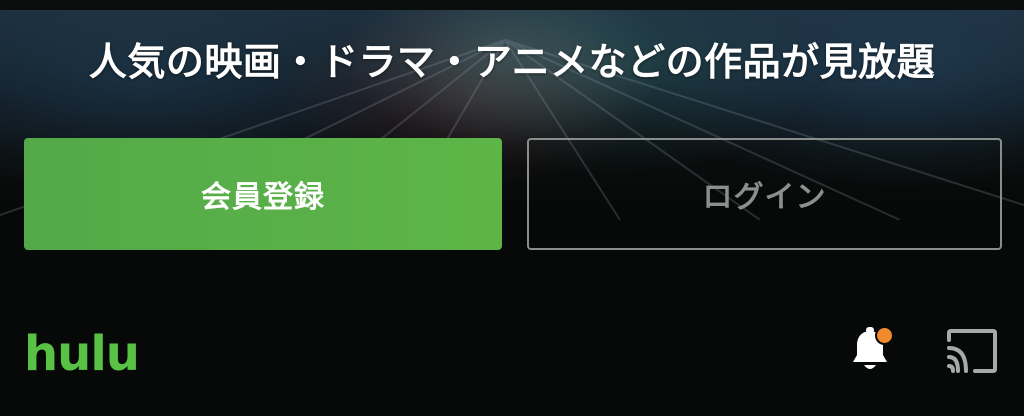 The height and width of the screenshot is (416, 1024). Describe the element at coordinates (884, 335) in the screenshot. I see `notification-badge` at that location.